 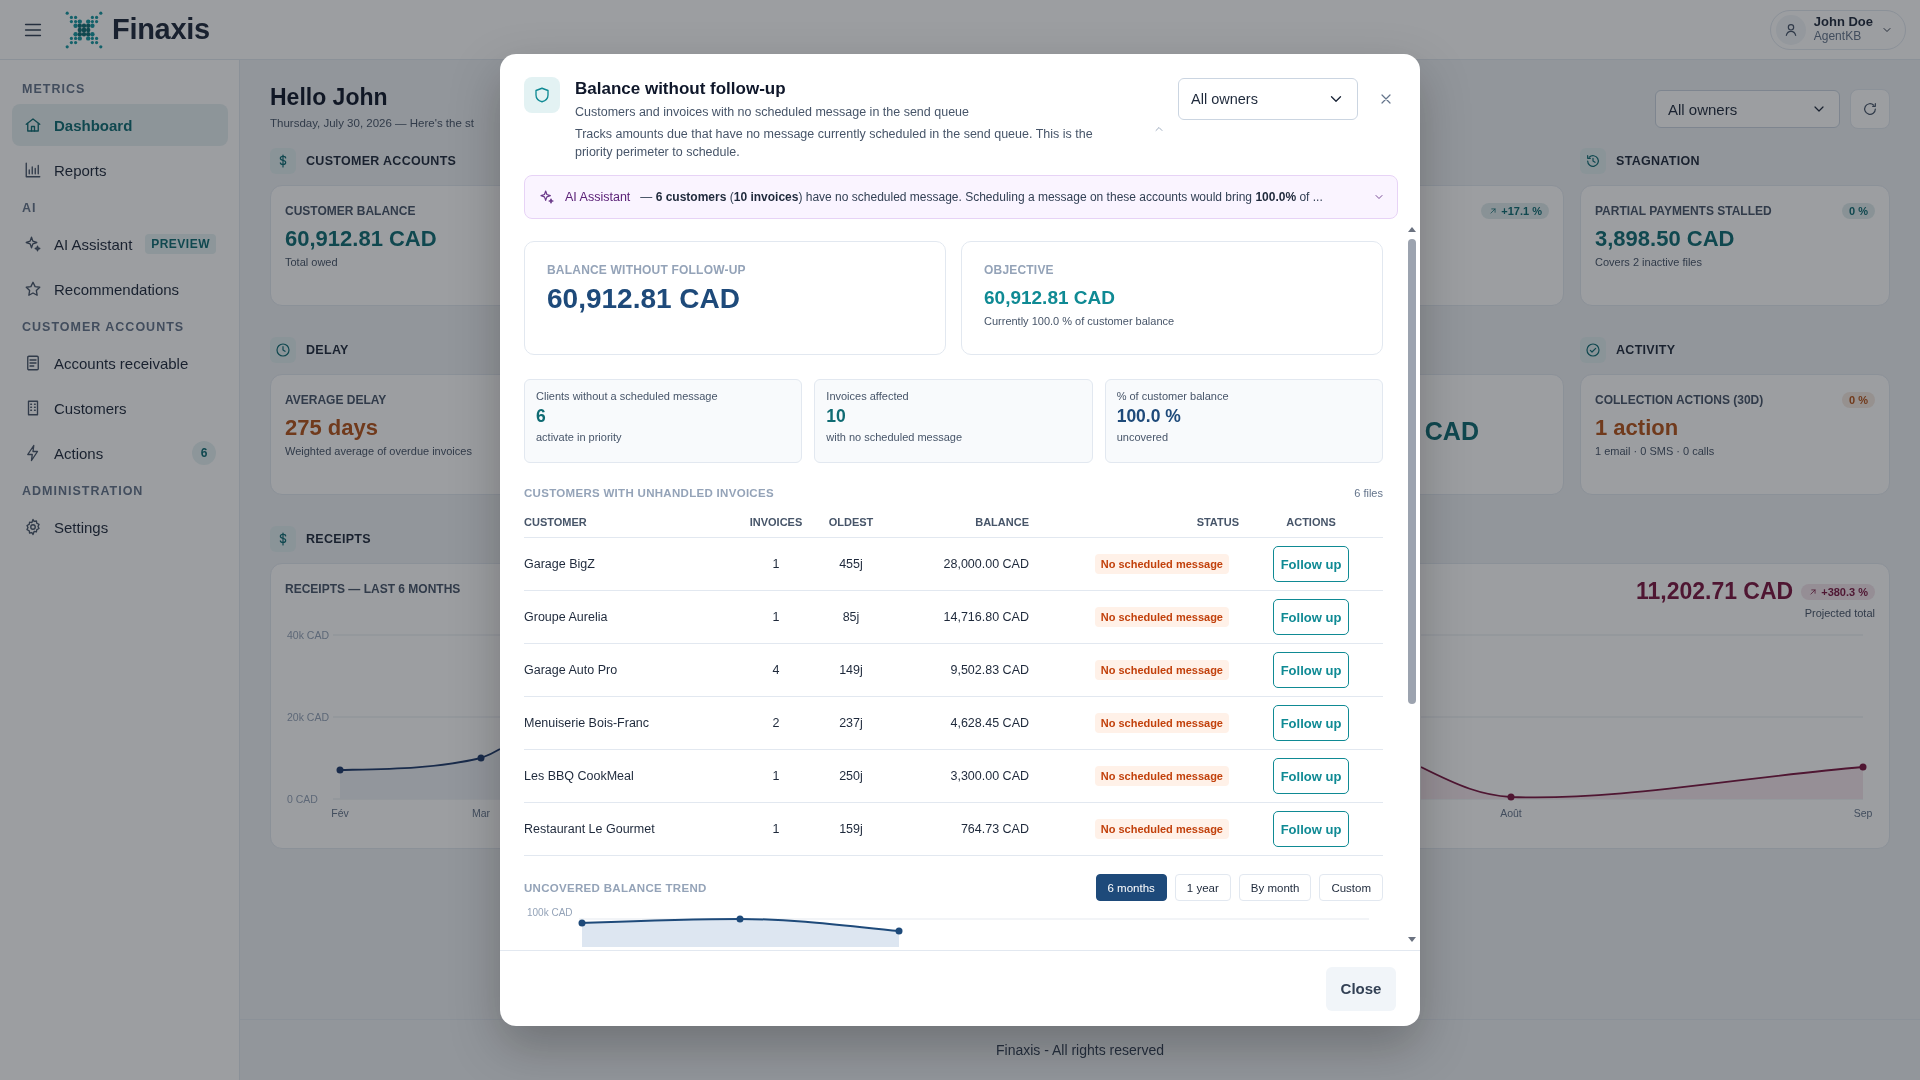 I want to click on nav-item: Recommendations, so click(x=120, y=289).